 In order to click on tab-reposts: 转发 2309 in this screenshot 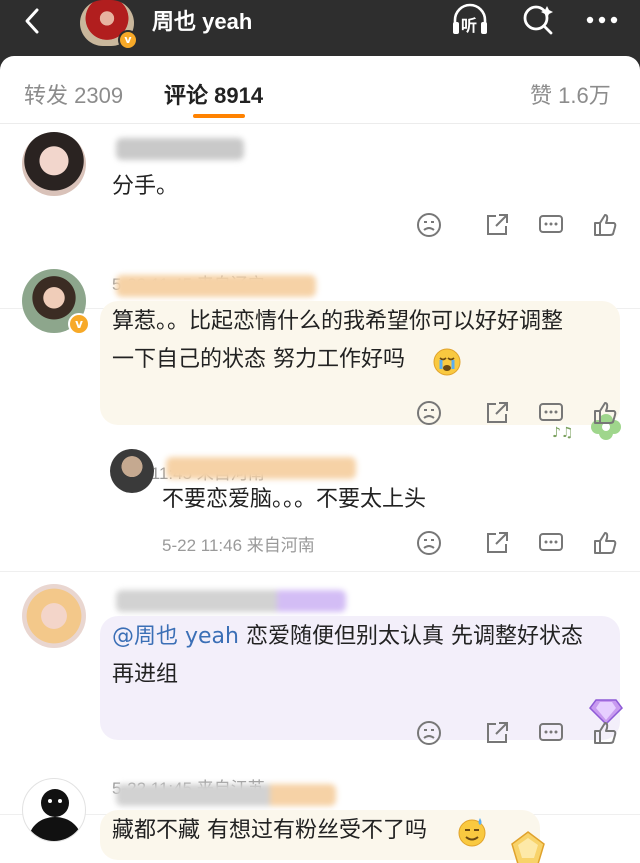, I will do `click(73, 94)`.